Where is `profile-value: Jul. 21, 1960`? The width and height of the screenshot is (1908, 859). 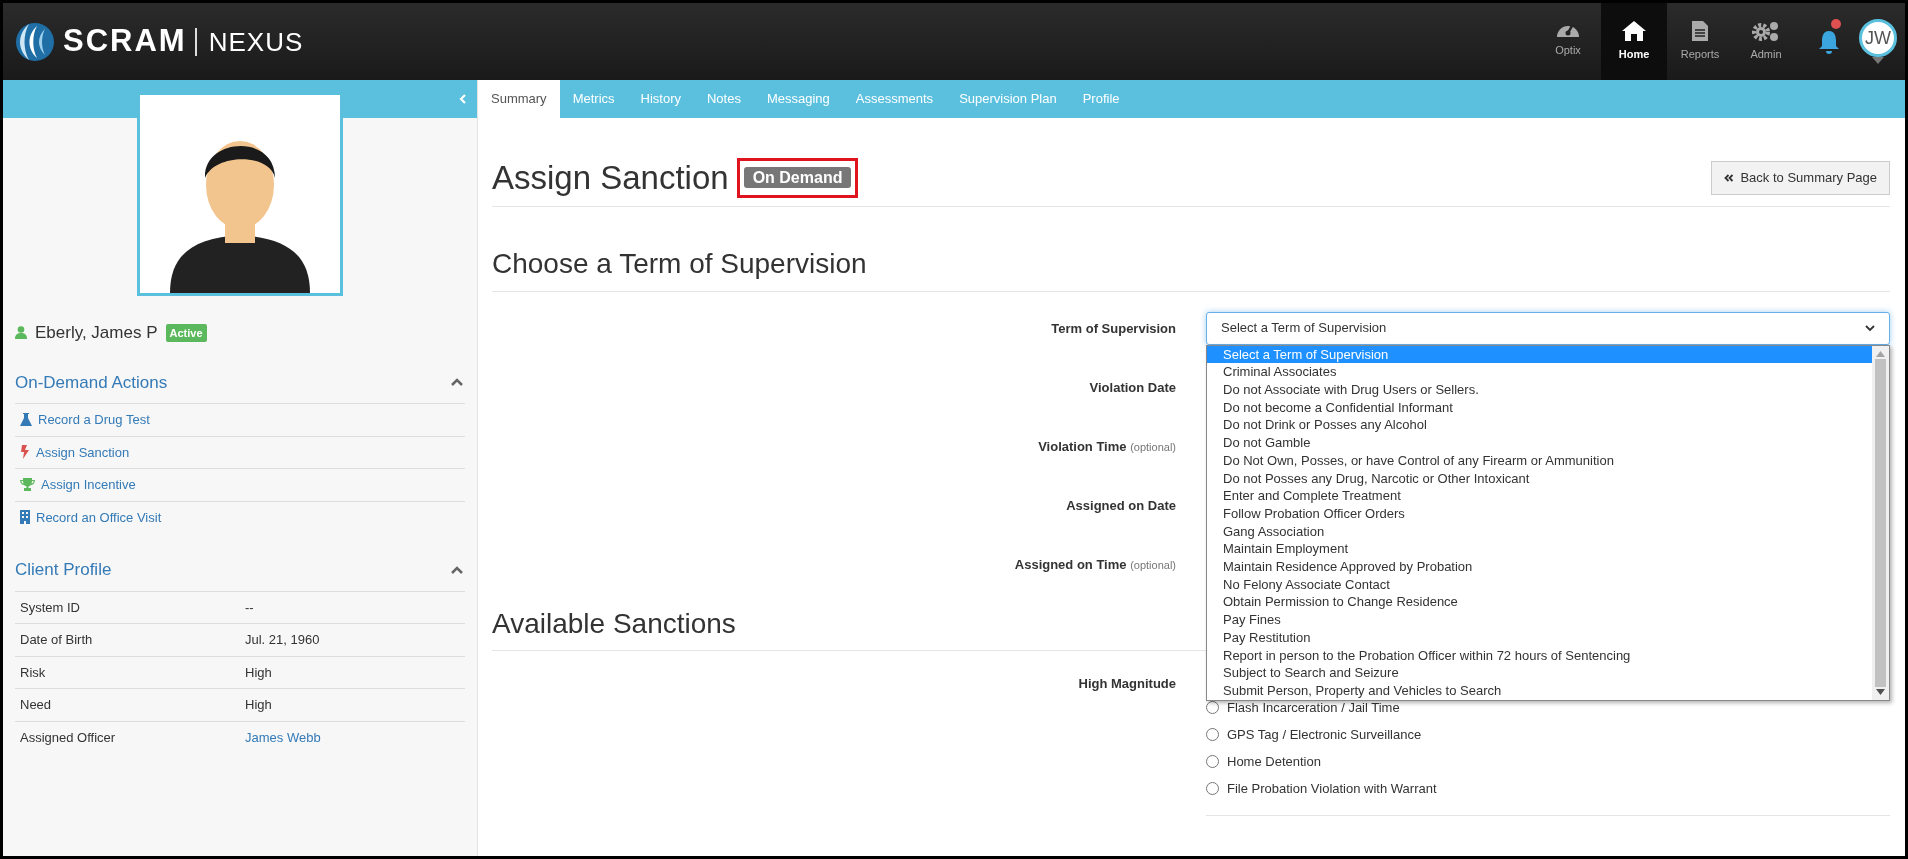
profile-value: Jul. 21, 1960 is located at coordinates (352, 639).